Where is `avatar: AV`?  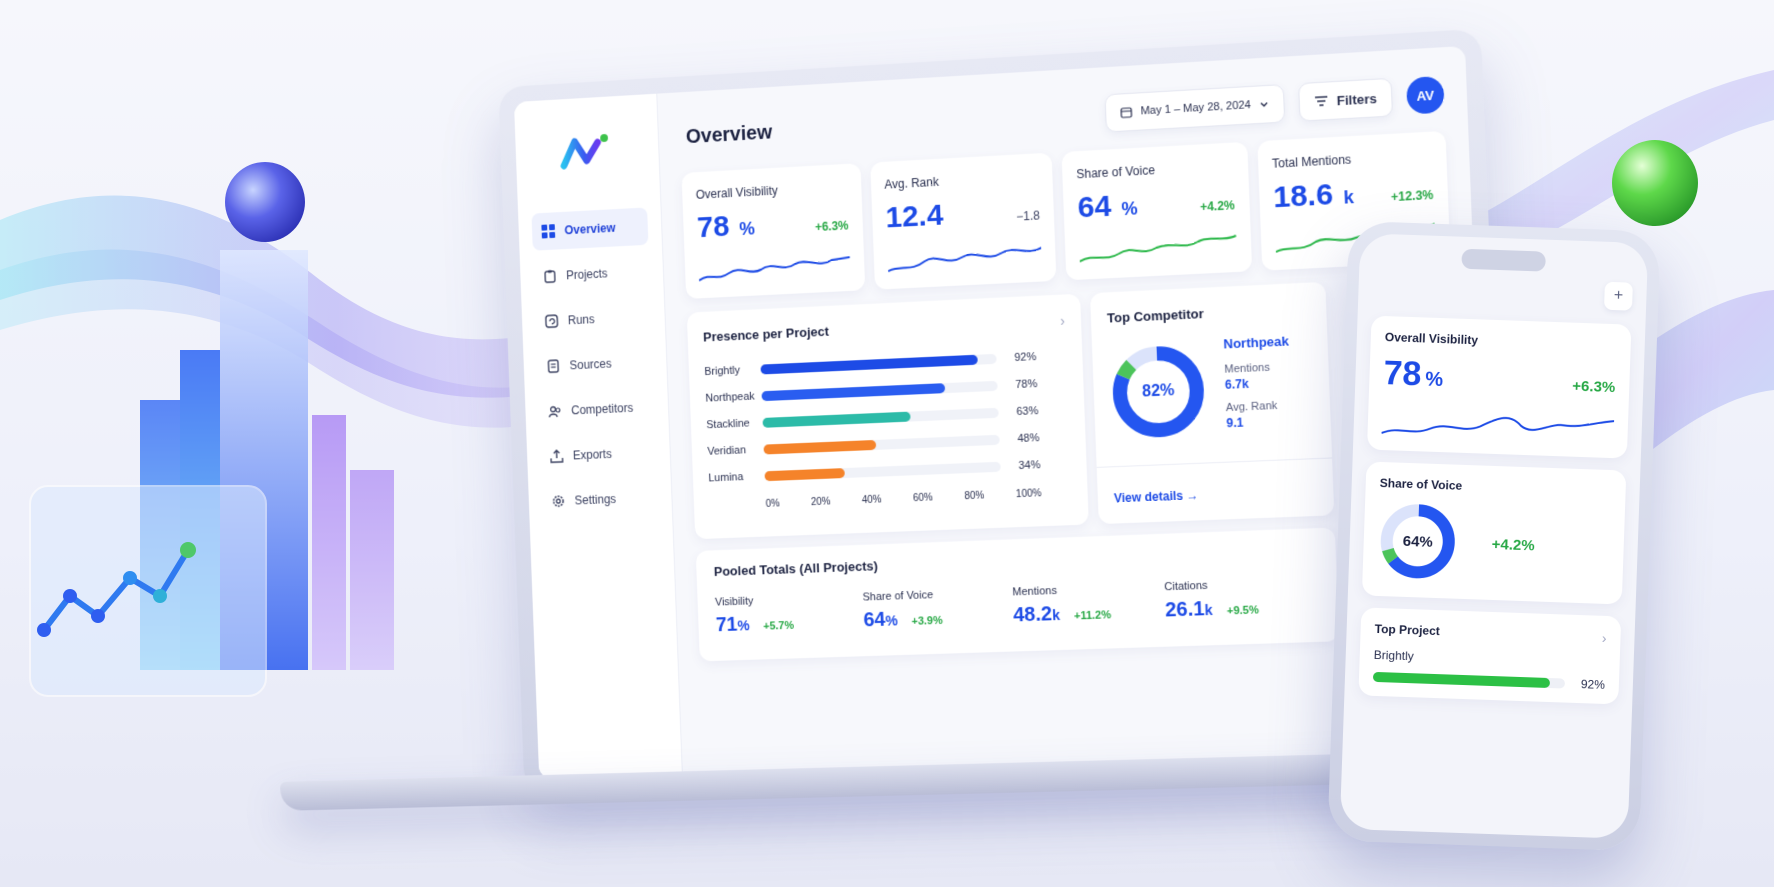 avatar: AV is located at coordinates (1425, 95).